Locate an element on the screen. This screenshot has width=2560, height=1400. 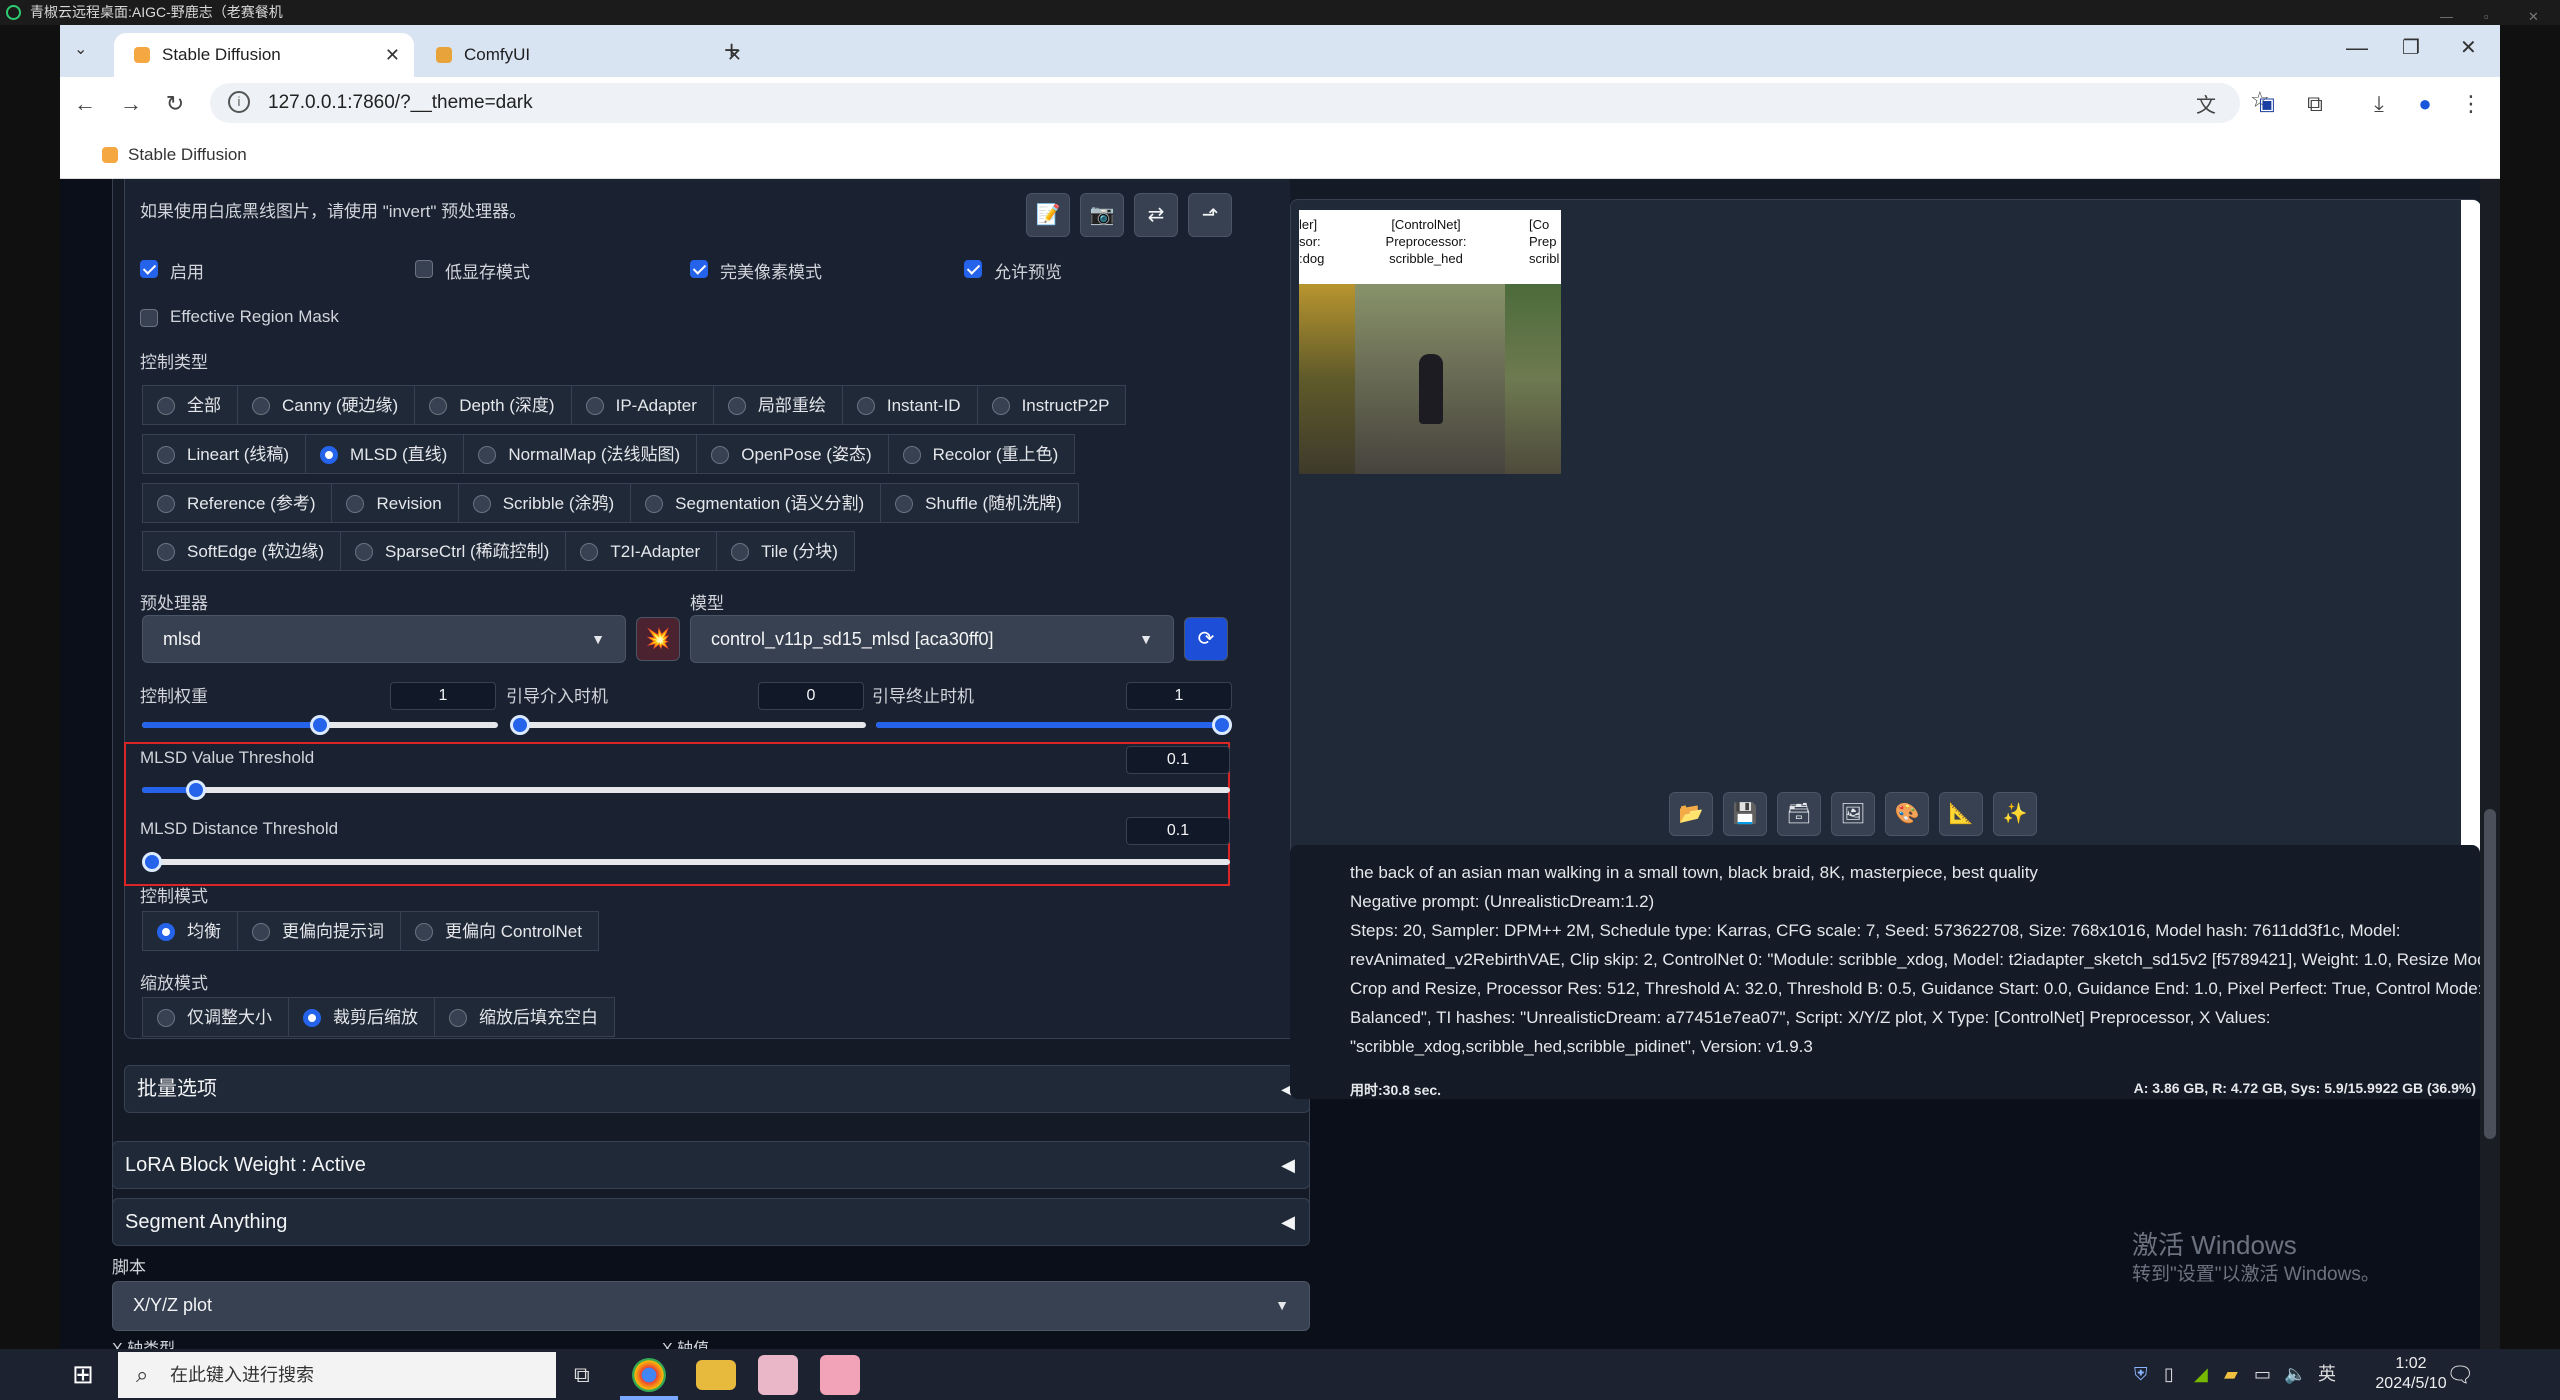
address-bar: i 127.0.0.1:7860/?__theme=dark 文 ☆ is located at coordinates (1240, 103).